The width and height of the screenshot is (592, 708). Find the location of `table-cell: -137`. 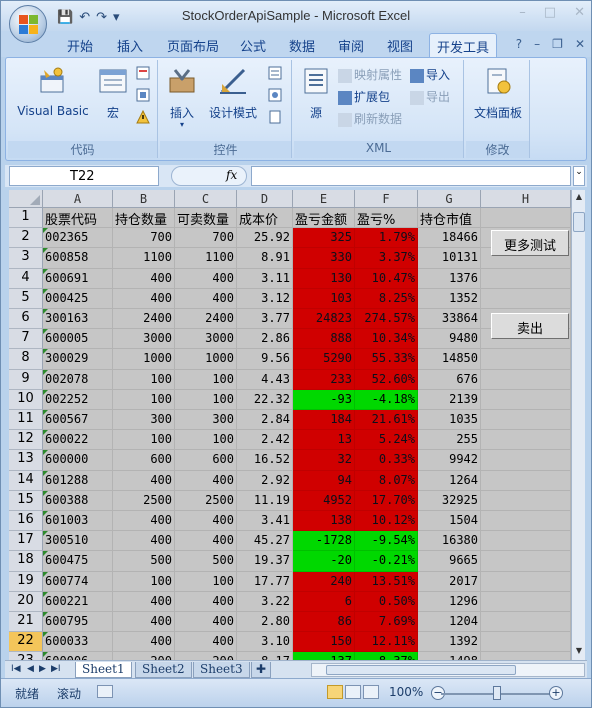

table-cell: -137 is located at coordinates (324, 656).